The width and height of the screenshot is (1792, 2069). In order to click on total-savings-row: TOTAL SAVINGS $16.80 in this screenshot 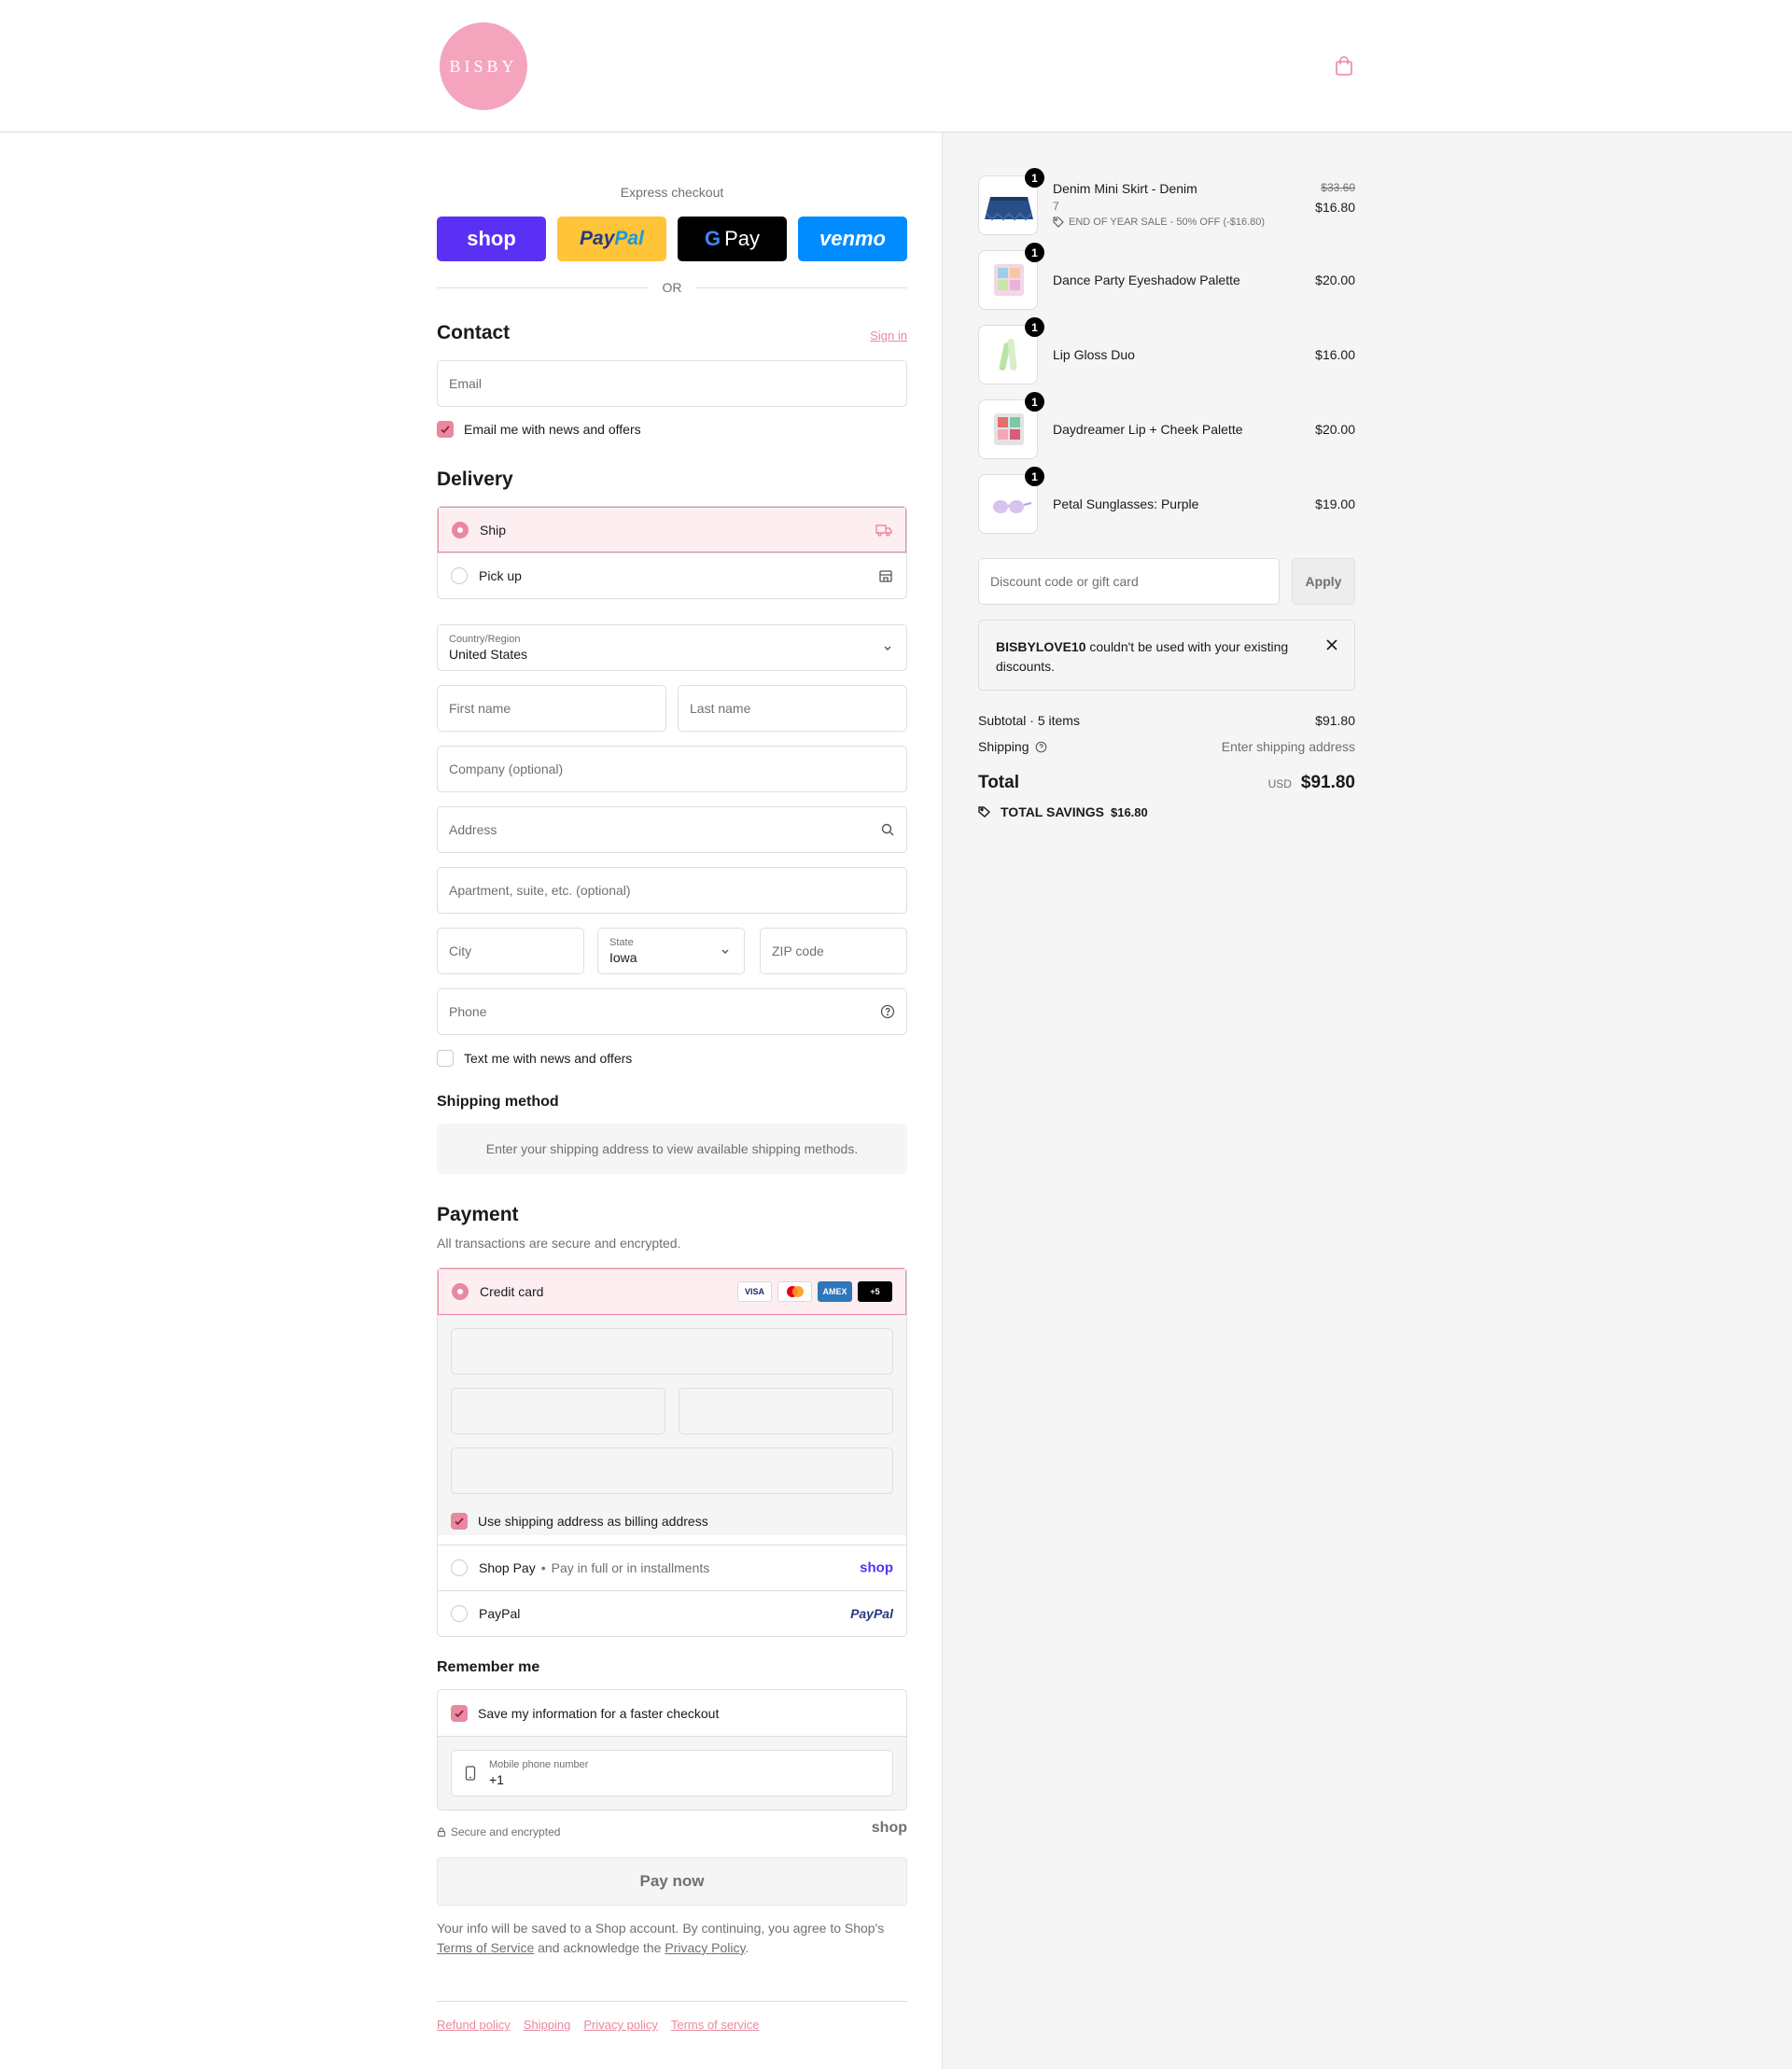, I will do `click(1063, 811)`.